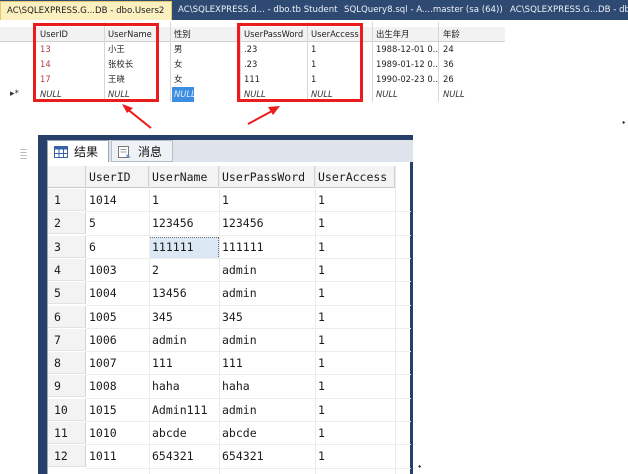 The height and width of the screenshot is (474, 628). What do you see at coordinates (471, 34) in the screenshot?
I see `column-header: 年龄` at bounding box center [471, 34].